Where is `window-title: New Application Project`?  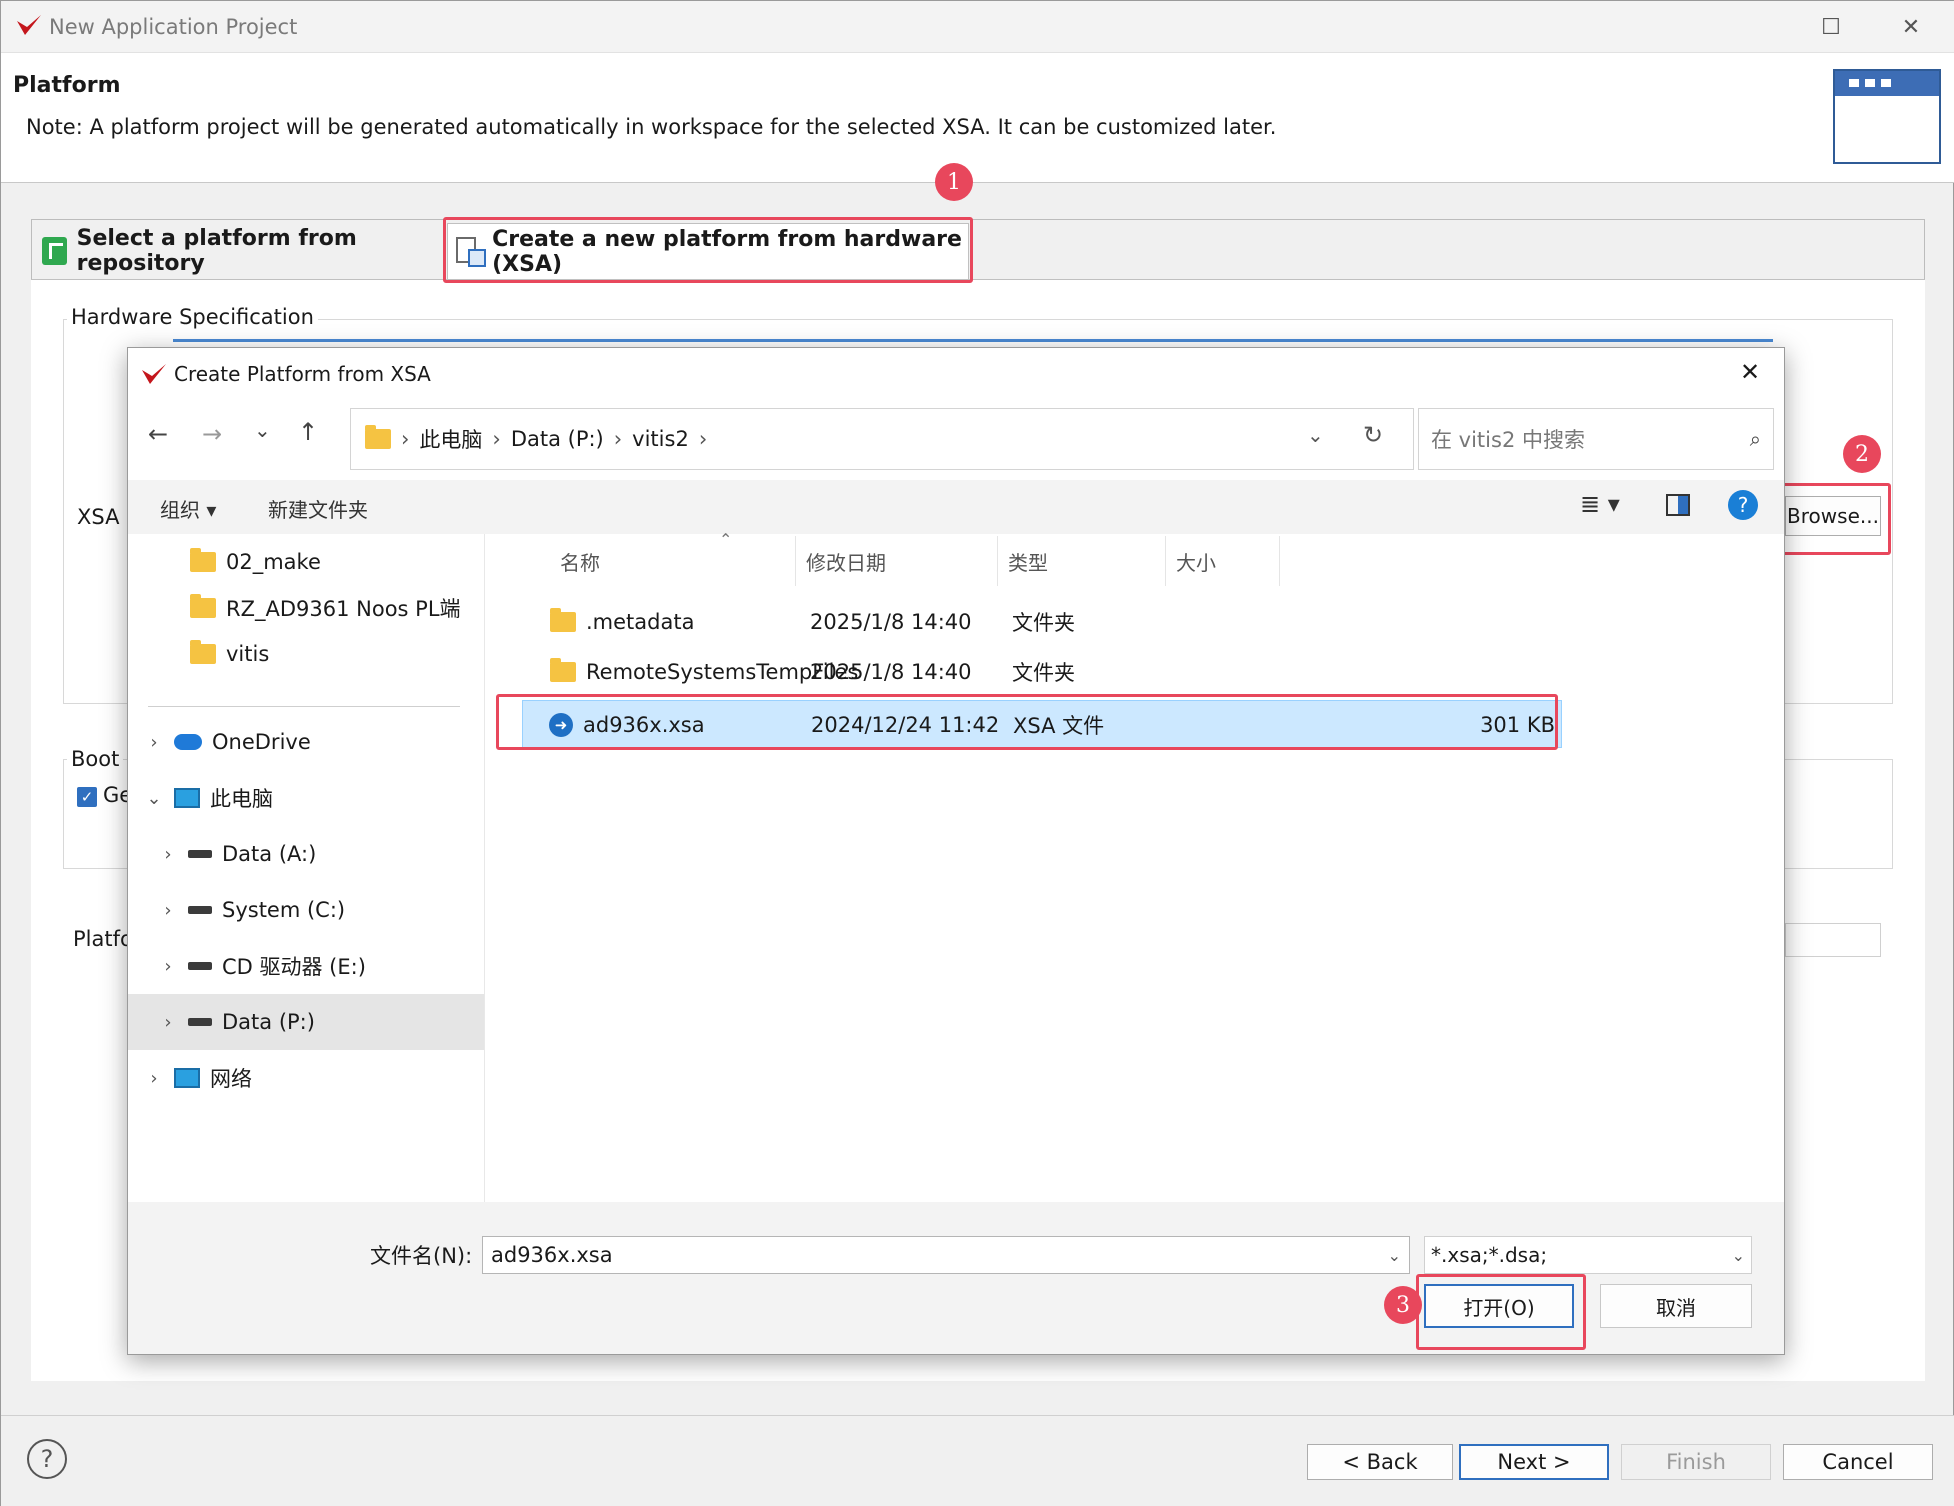
window-title: New Application Project is located at coordinates (173, 27).